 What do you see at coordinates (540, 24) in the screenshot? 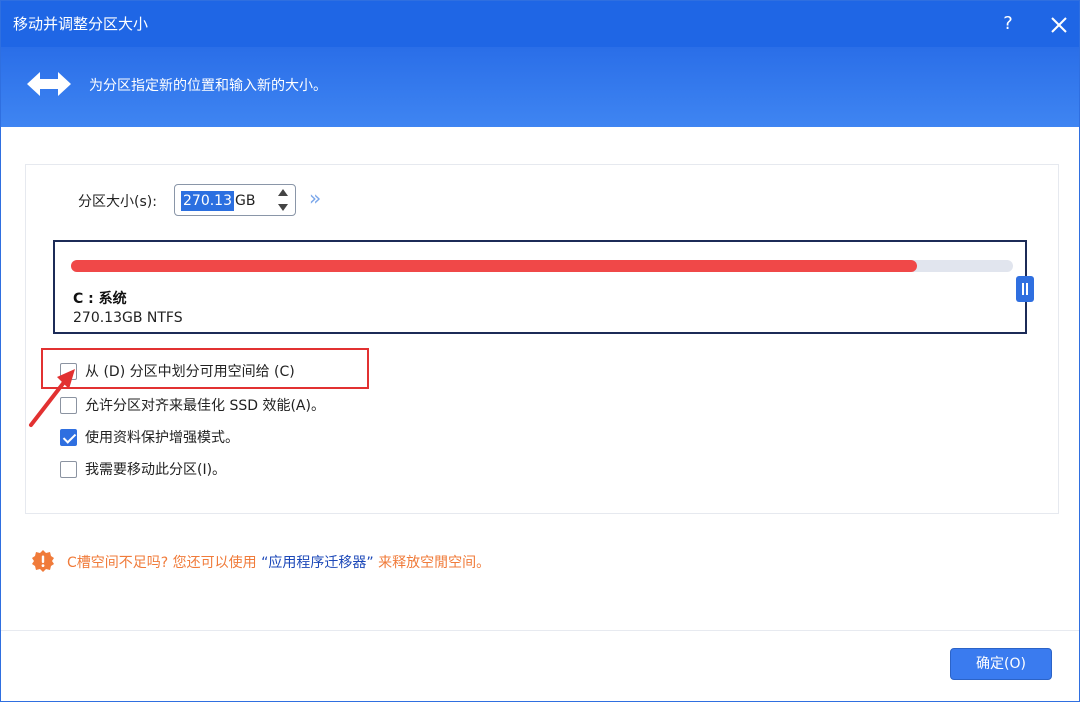
I see `title-bar: 移动并调整分区大小 ?` at bounding box center [540, 24].